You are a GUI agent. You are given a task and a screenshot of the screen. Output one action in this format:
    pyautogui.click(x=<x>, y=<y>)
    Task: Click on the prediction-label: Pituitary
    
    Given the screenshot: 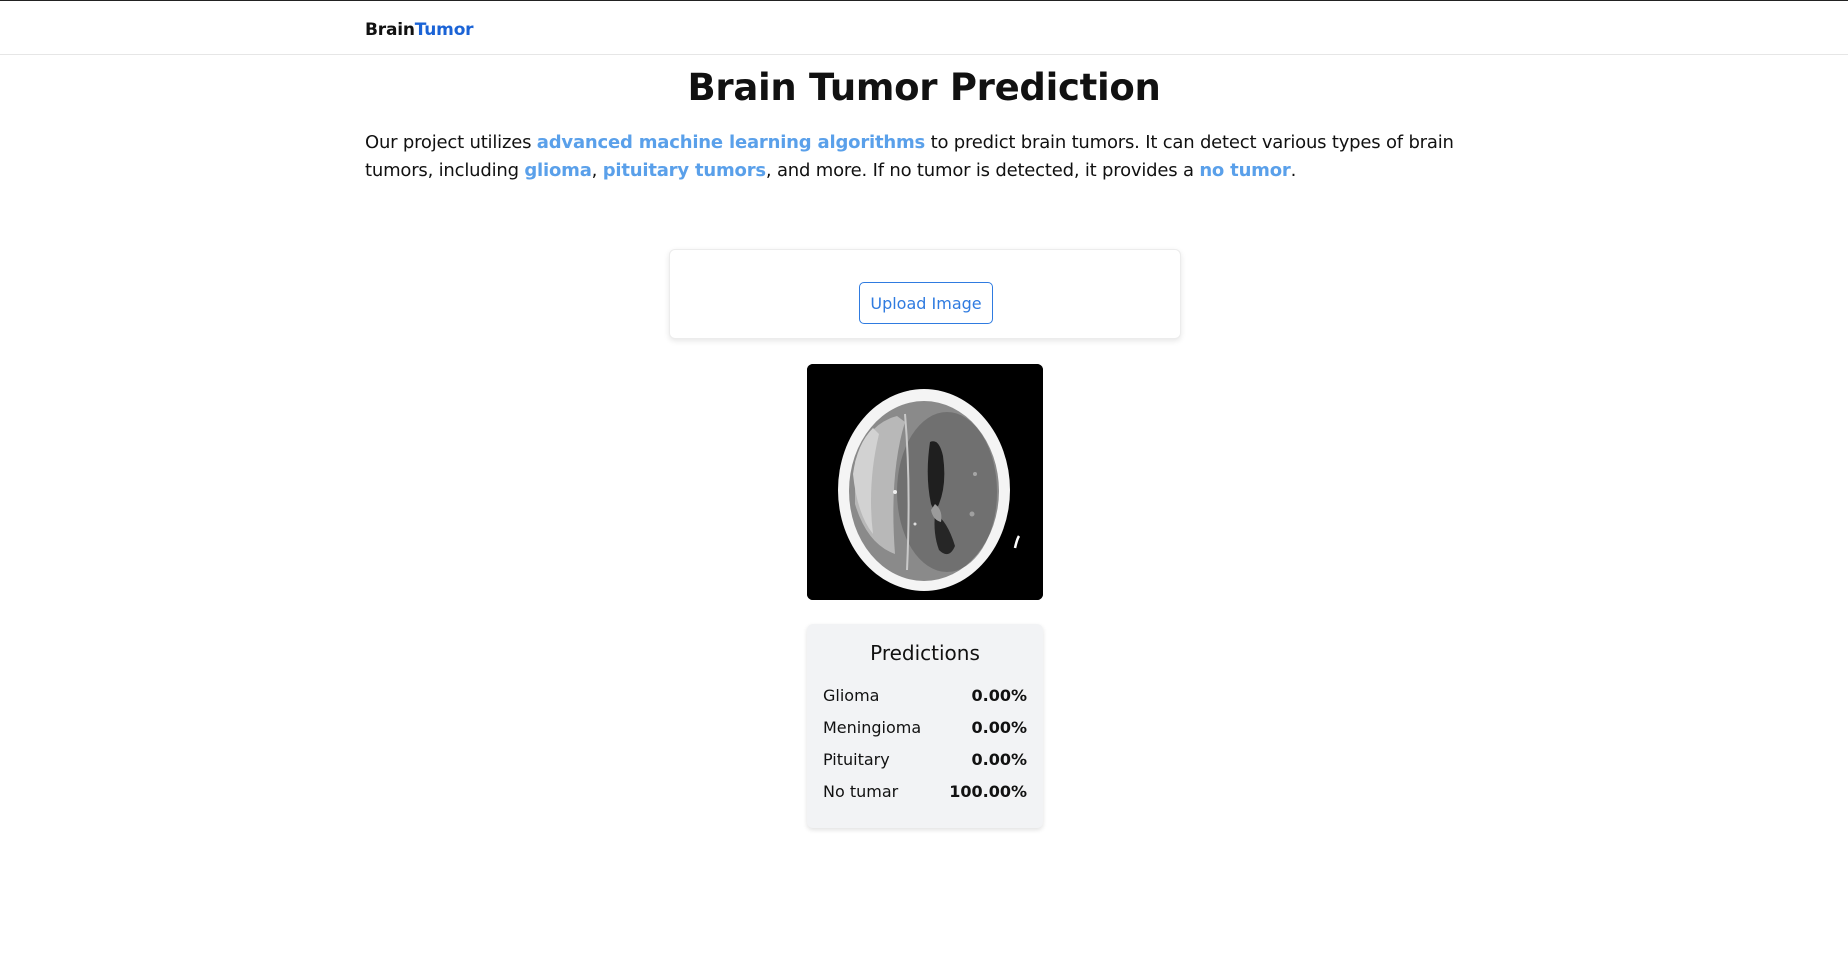 What is the action you would take?
    pyautogui.click(x=856, y=759)
    